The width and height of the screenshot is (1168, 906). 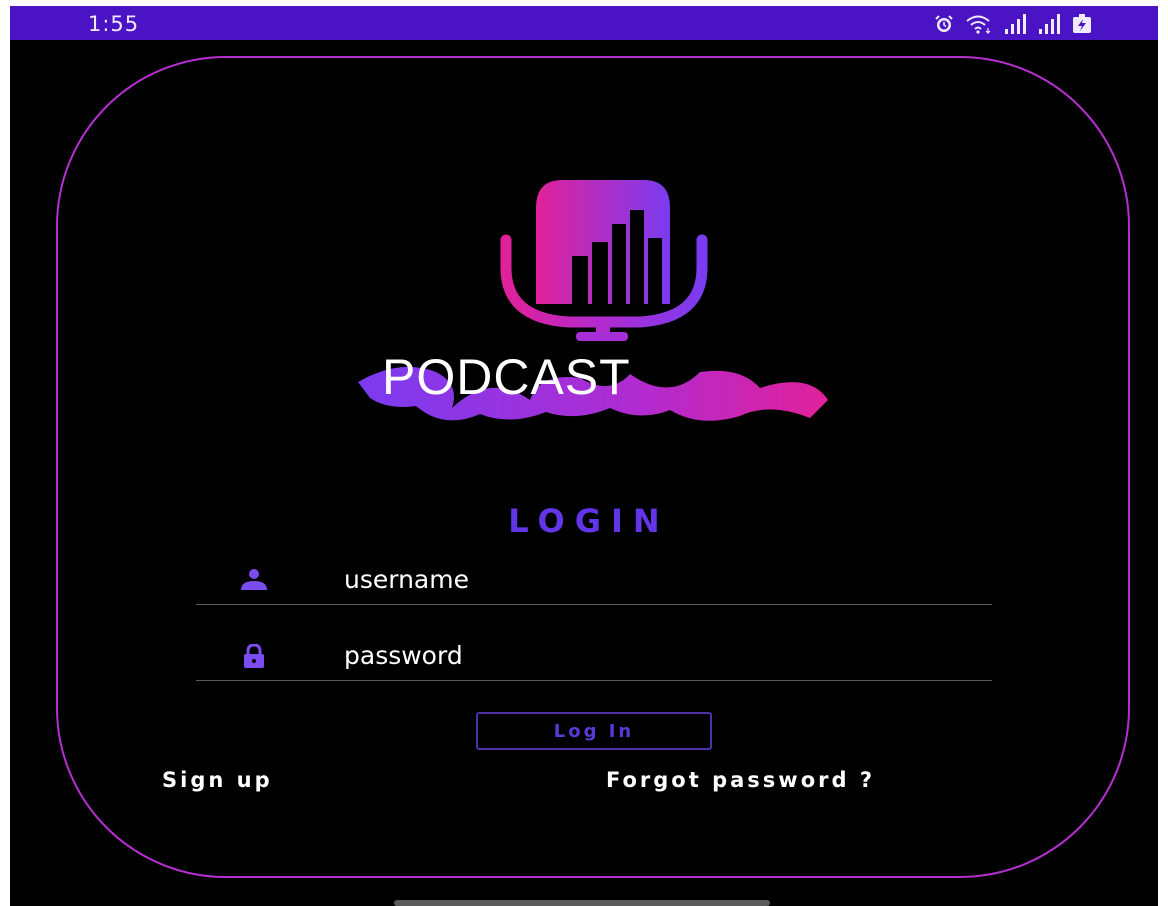 I want to click on microphone-icon, so click(x=604, y=260).